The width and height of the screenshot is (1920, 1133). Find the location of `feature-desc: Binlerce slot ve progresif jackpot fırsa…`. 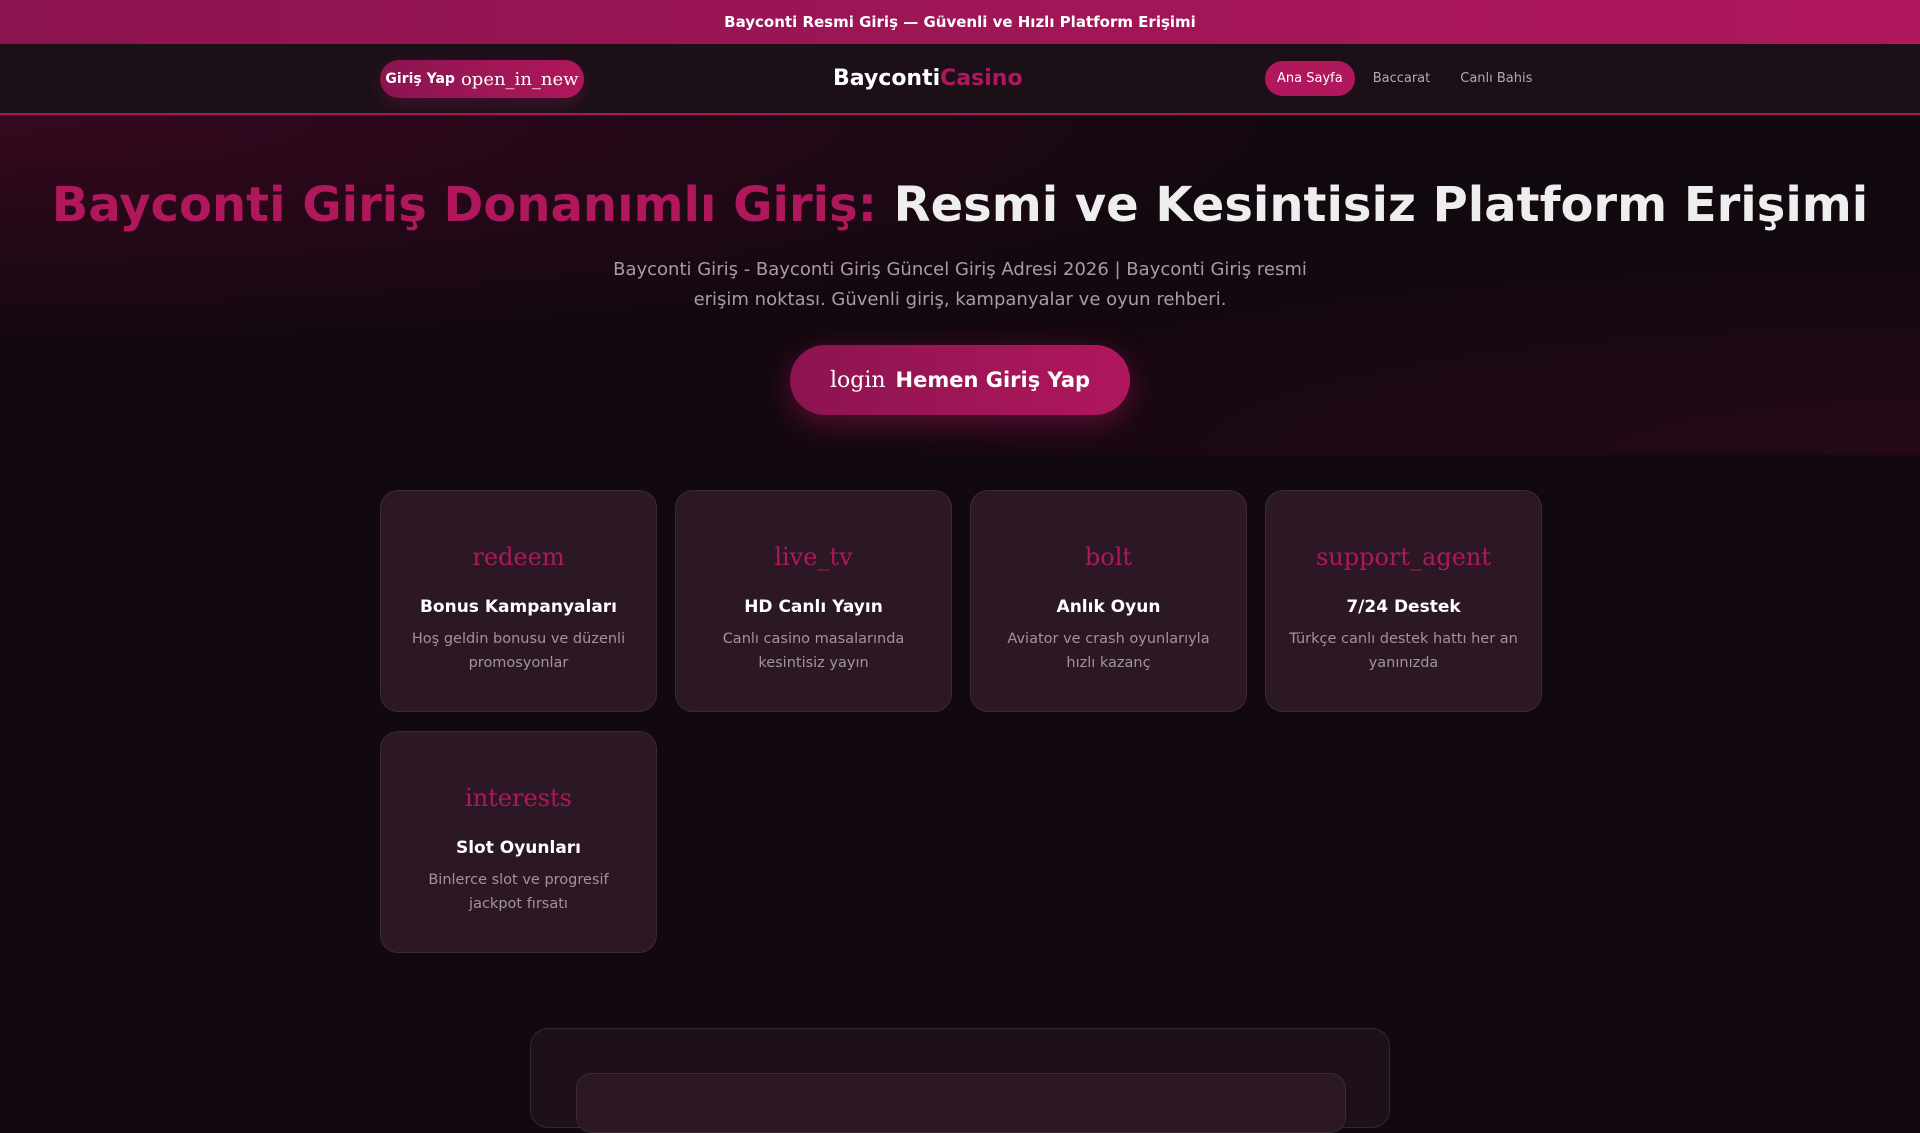

feature-desc: Binlerce slot ve progresif jackpot fırsa… is located at coordinates (518, 892).